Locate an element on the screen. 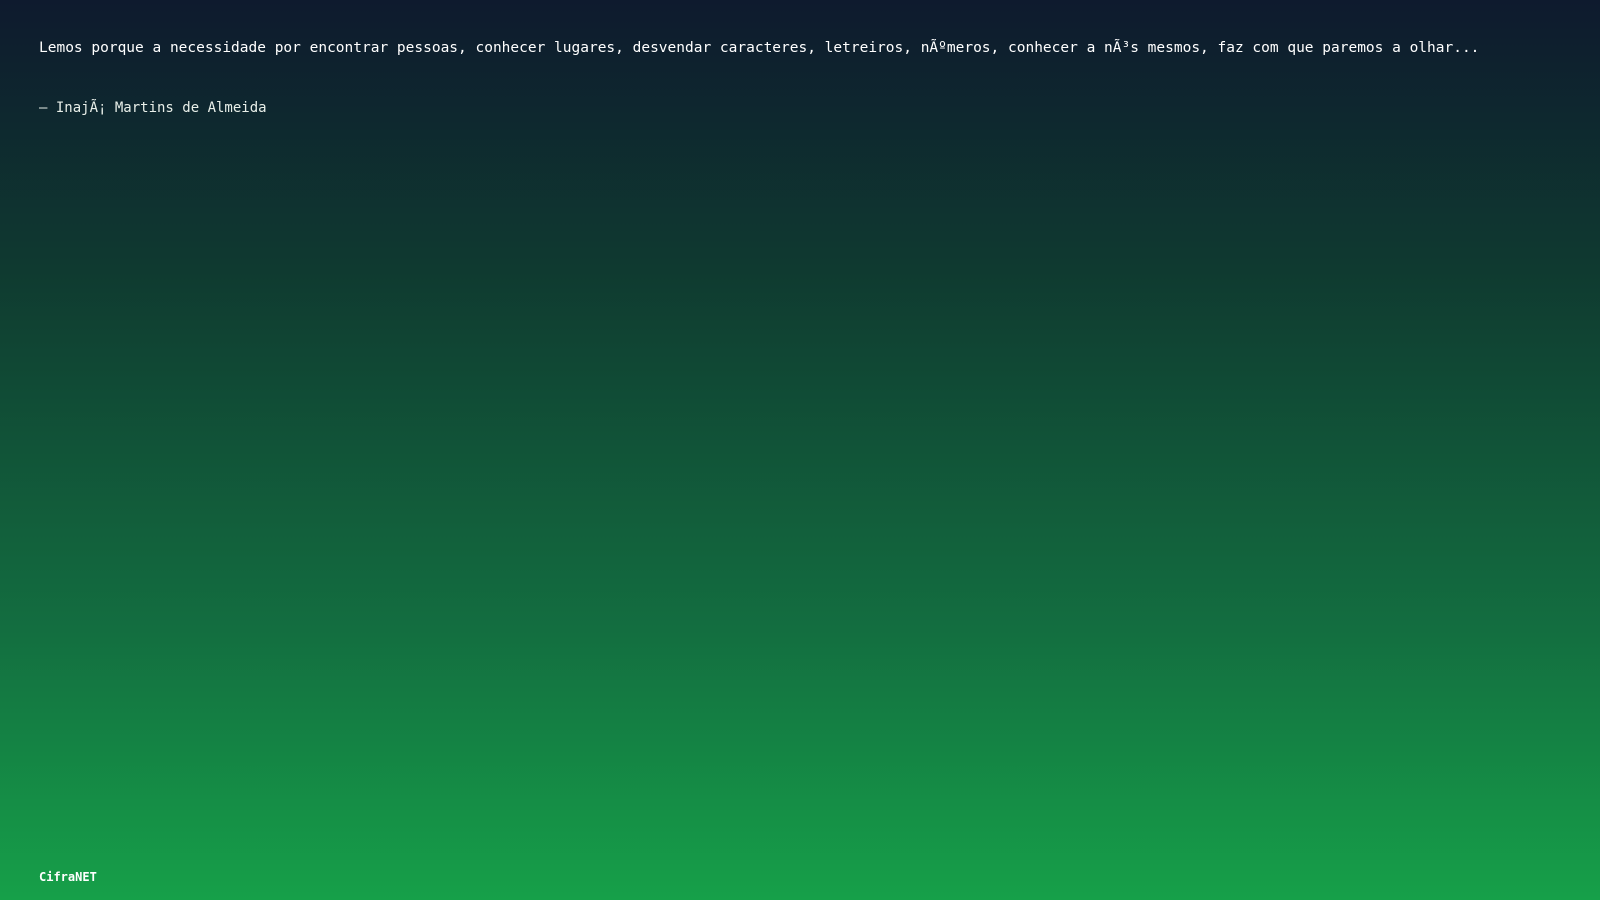 Image resolution: width=1600 pixels, height=900 pixels. quote-author: – InajÃ¡ Martins de Almeida is located at coordinates (153, 108).